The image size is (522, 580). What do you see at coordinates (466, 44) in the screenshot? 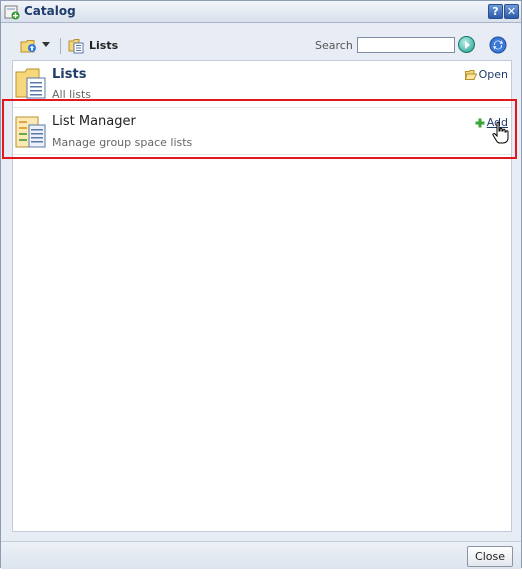
I see `search-go-button` at bounding box center [466, 44].